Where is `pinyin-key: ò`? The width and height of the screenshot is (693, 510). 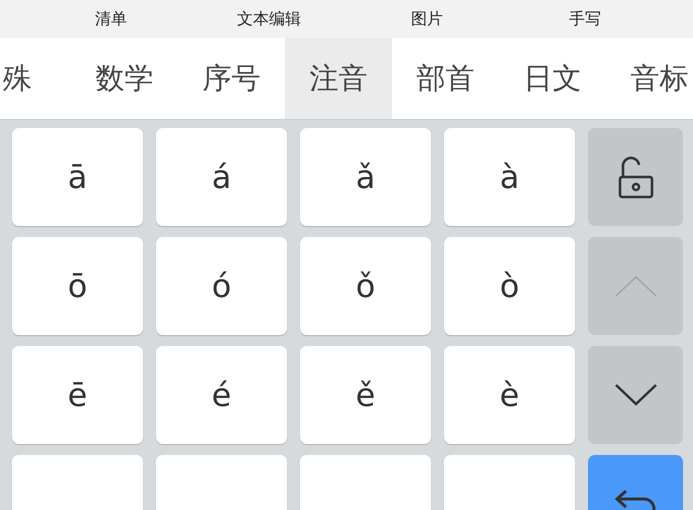
pinyin-key: ò is located at coordinates (509, 286).